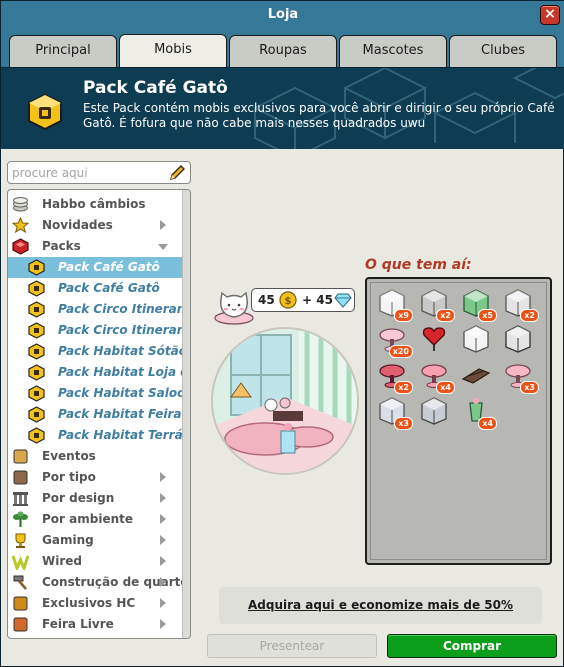 The height and width of the screenshot is (667, 564). What do you see at coordinates (403, 315) in the screenshot?
I see `quantity-badge: x9` at bounding box center [403, 315].